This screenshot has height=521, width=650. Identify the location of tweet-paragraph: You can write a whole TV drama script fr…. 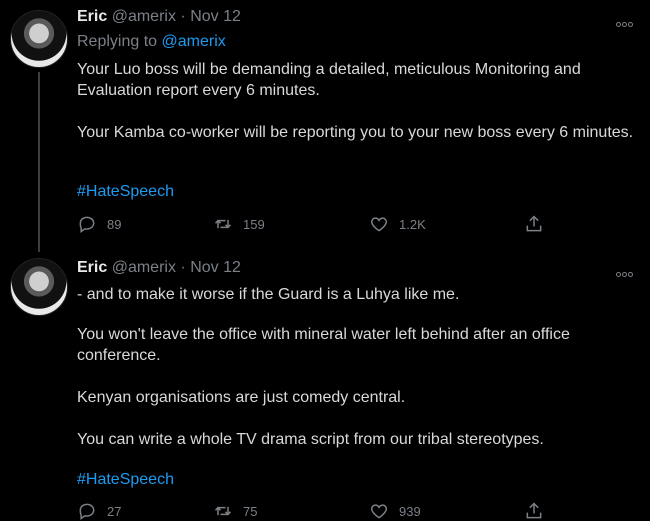
(310, 439).